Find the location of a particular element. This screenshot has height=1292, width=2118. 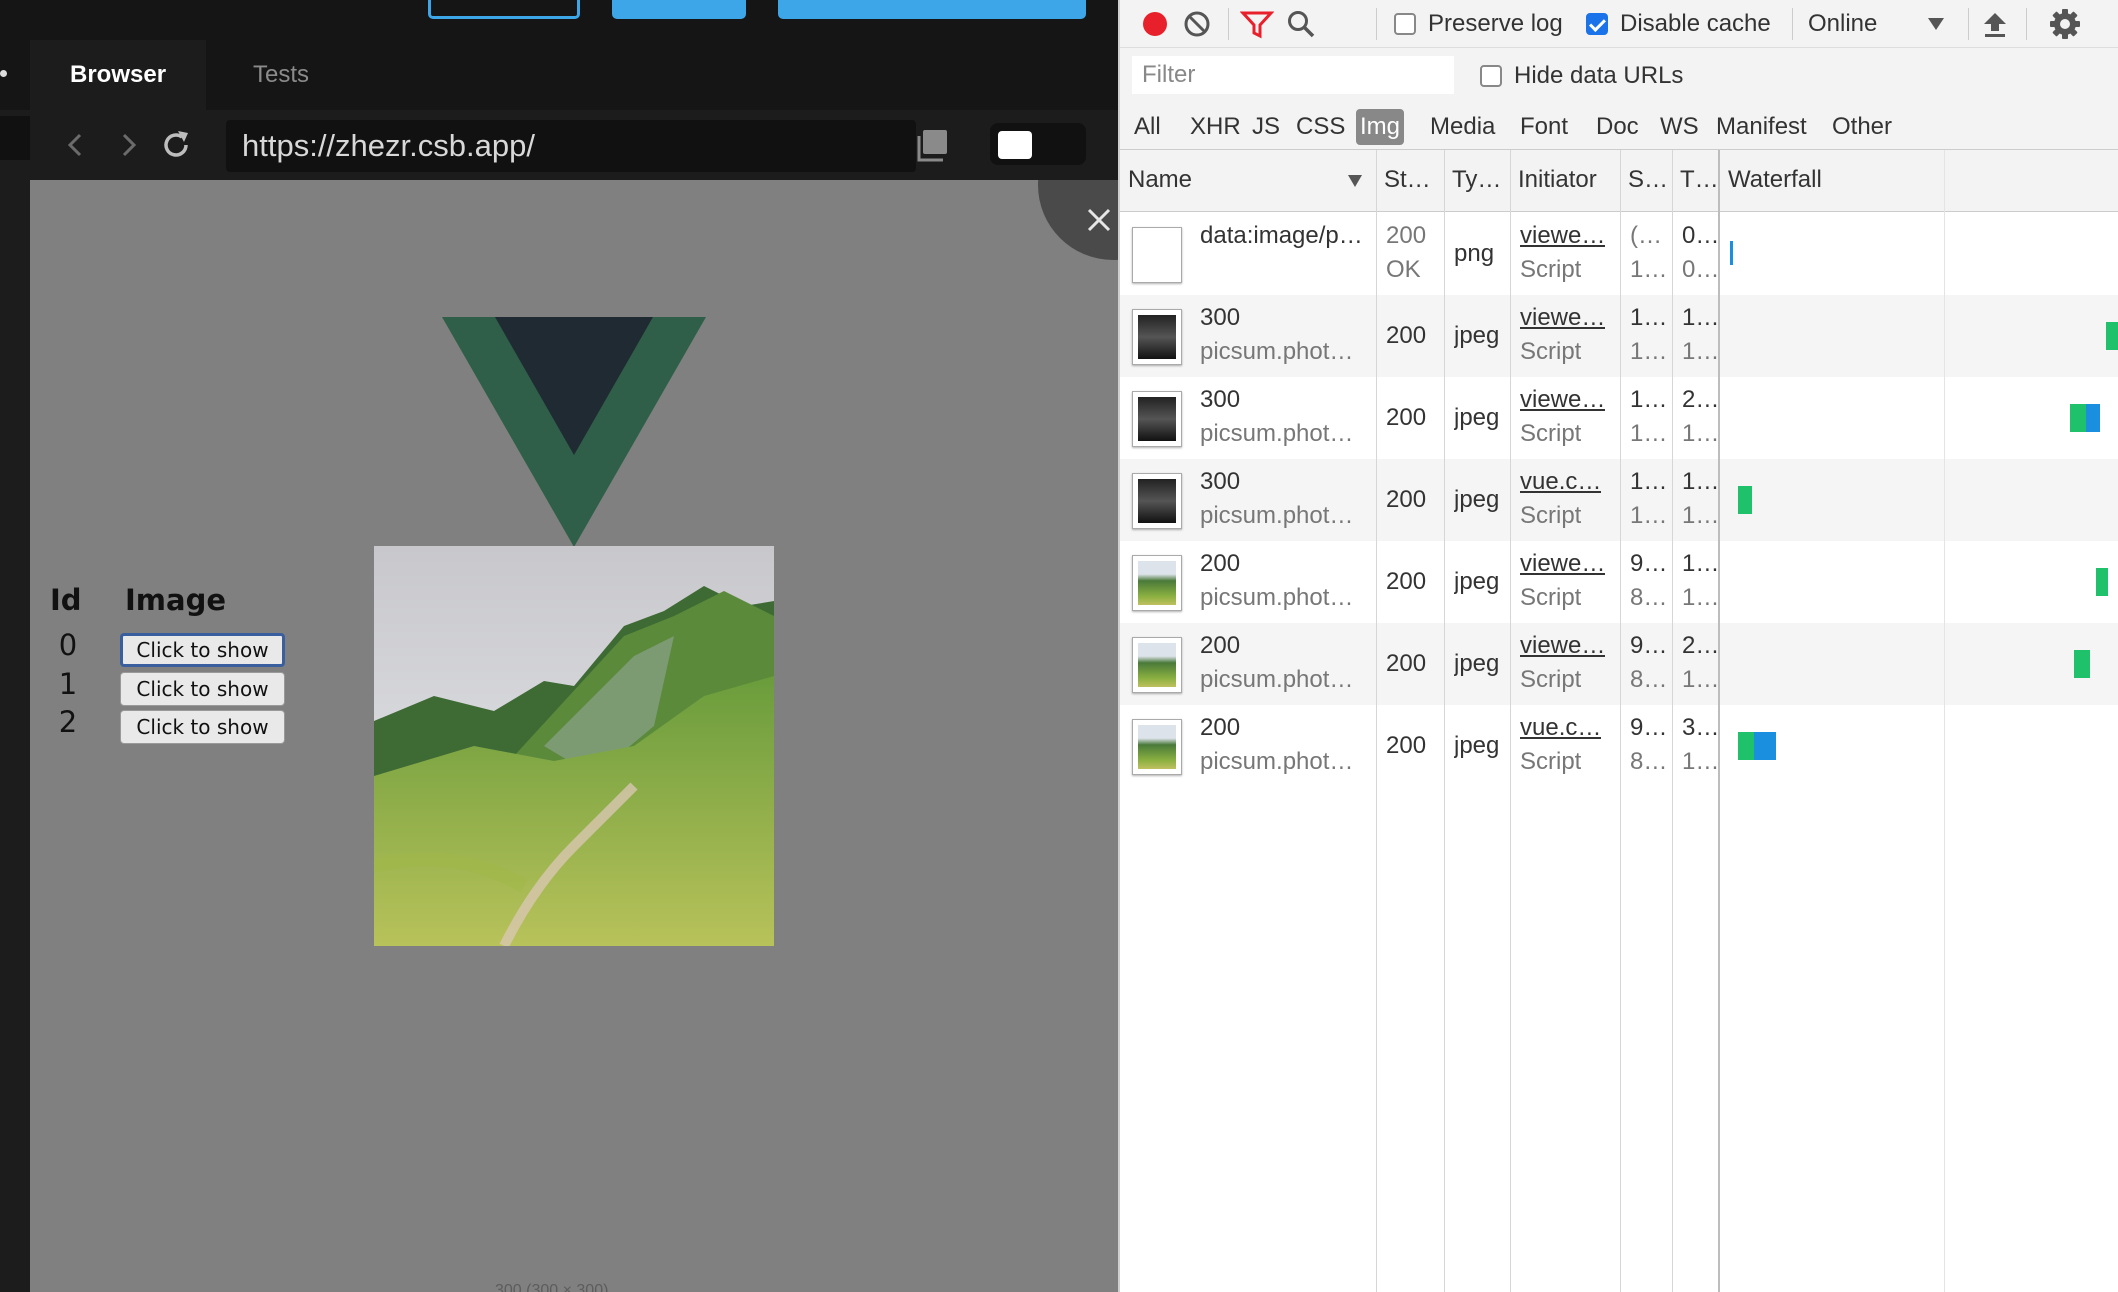

throttle-select: Online is located at coordinates (1876, 24).